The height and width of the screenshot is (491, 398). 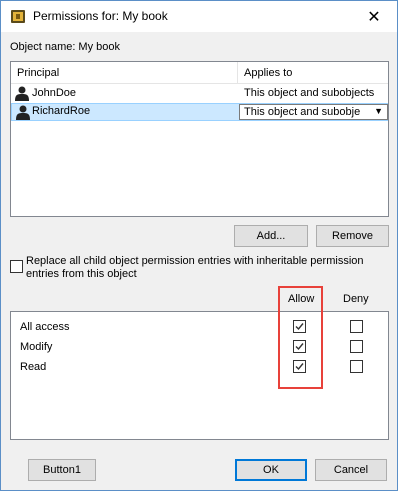 What do you see at coordinates (356, 346) in the screenshot?
I see `deny-modify-checkbox` at bounding box center [356, 346].